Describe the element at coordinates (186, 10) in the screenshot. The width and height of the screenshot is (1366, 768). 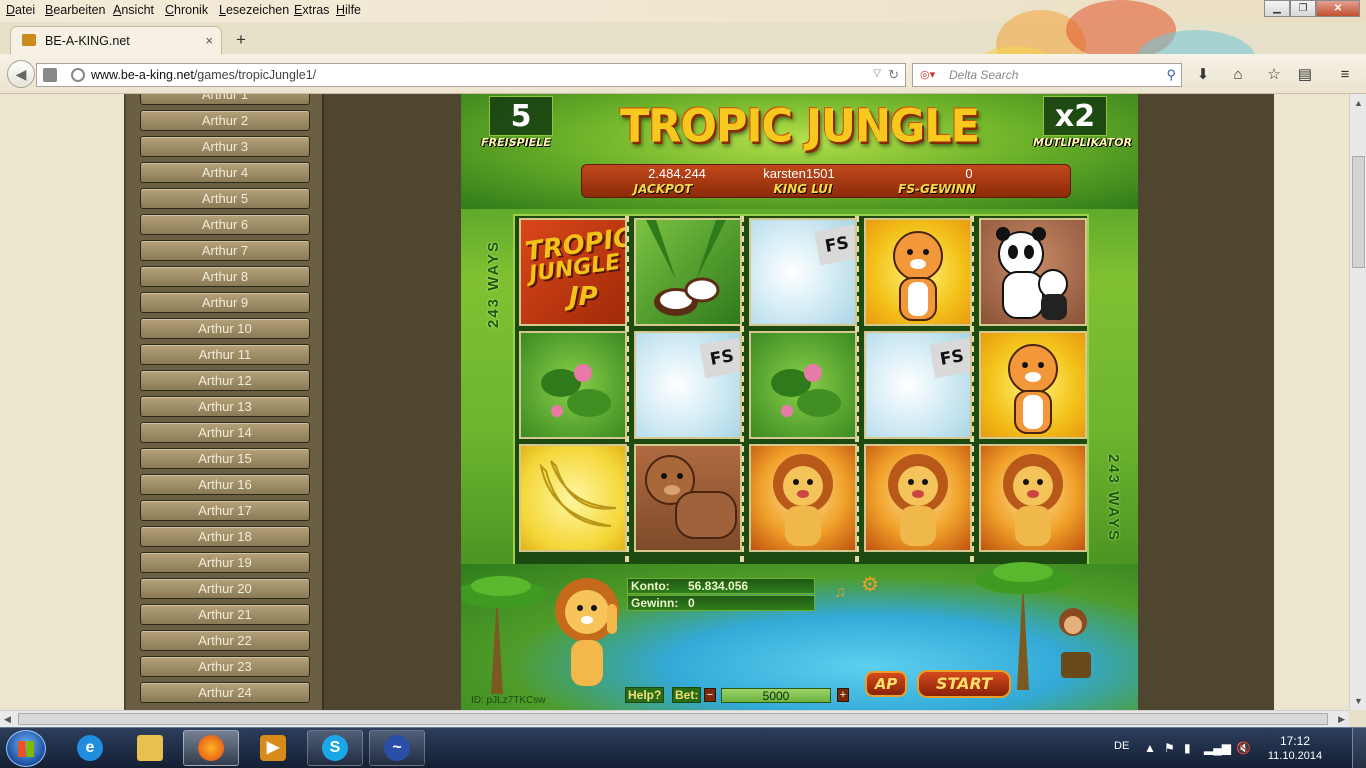
I see `menu-chronik: Chronik` at that location.